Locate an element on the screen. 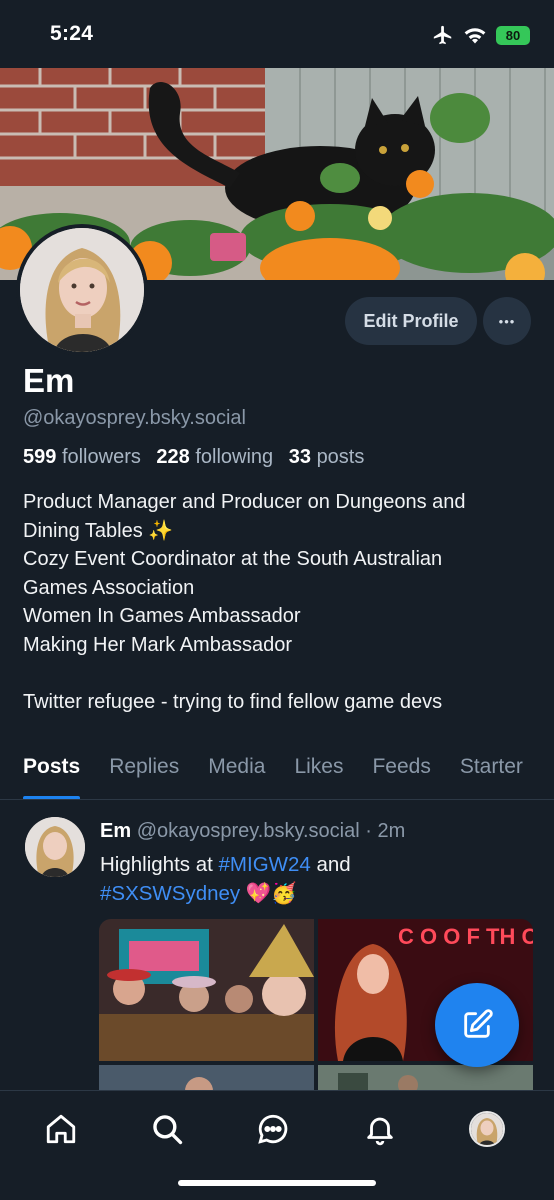 This screenshot has width=554, height=1200. posts-label: posts is located at coordinates (340, 457).